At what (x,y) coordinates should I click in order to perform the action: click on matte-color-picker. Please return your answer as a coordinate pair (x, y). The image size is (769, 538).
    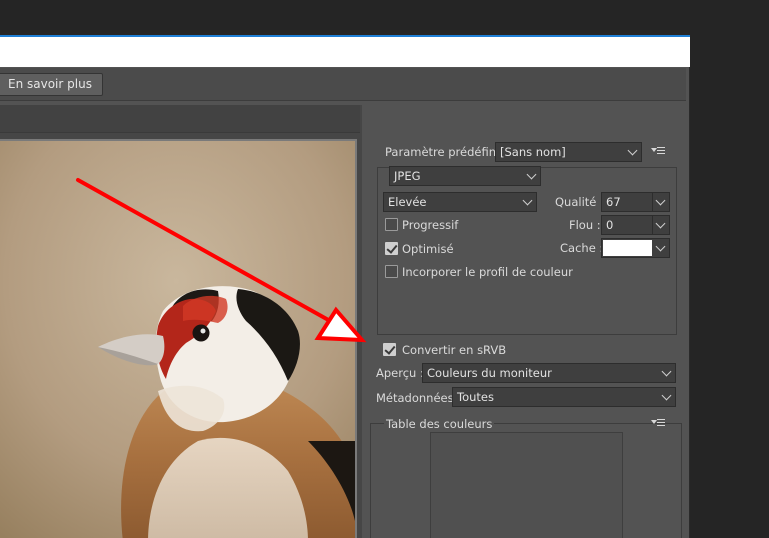
    Looking at the image, I should click on (635, 248).